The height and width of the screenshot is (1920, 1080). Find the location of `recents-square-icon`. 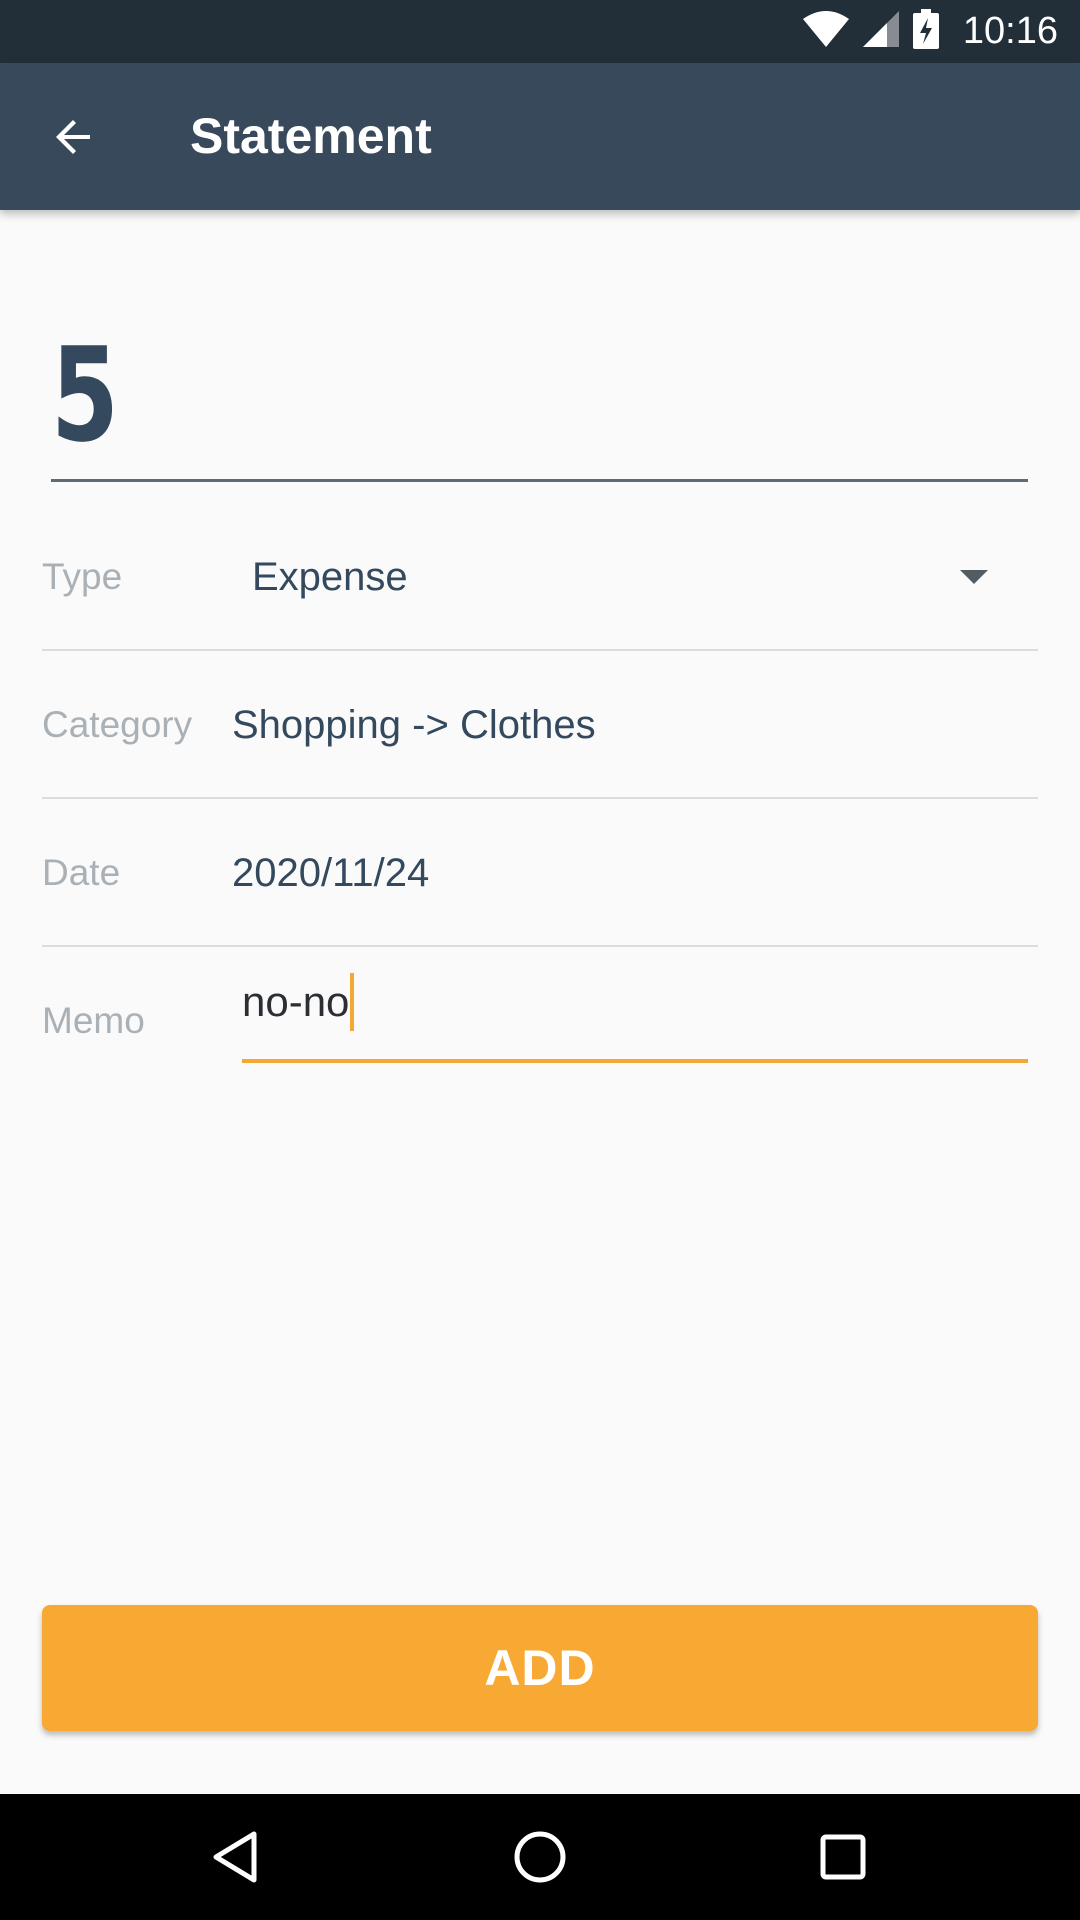

recents-square-icon is located at coordinates (843, 1857).